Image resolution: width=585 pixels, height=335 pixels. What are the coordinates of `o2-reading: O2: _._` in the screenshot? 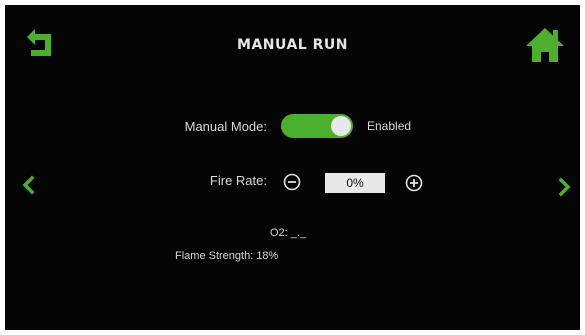 It's located at (288, 233).